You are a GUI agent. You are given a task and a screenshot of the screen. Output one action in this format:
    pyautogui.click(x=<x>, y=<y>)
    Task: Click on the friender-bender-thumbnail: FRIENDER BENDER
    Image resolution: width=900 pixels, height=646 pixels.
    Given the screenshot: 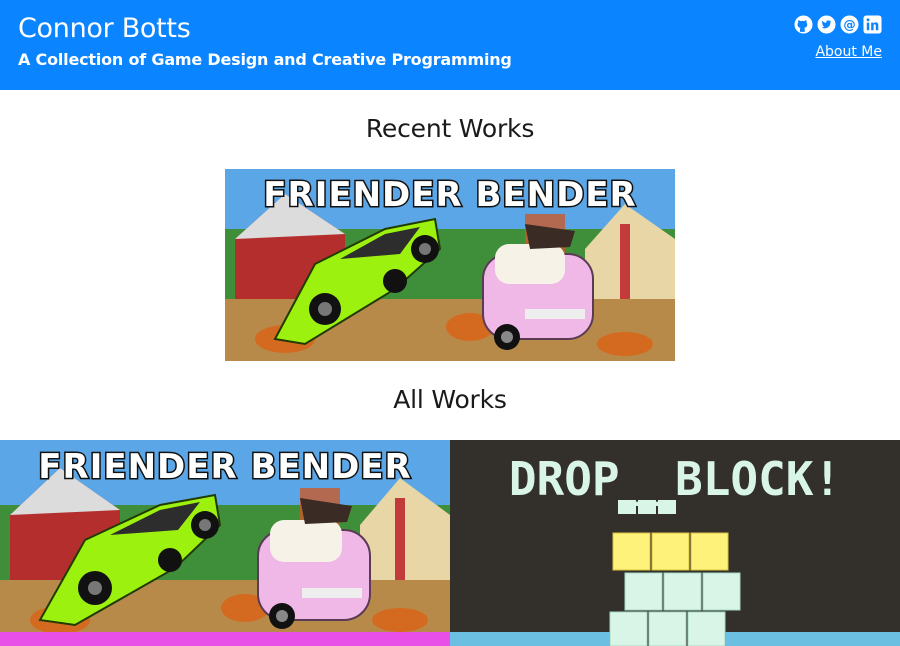 What is the action you would take?
    pyautogui.click(x=450, y=265)
    